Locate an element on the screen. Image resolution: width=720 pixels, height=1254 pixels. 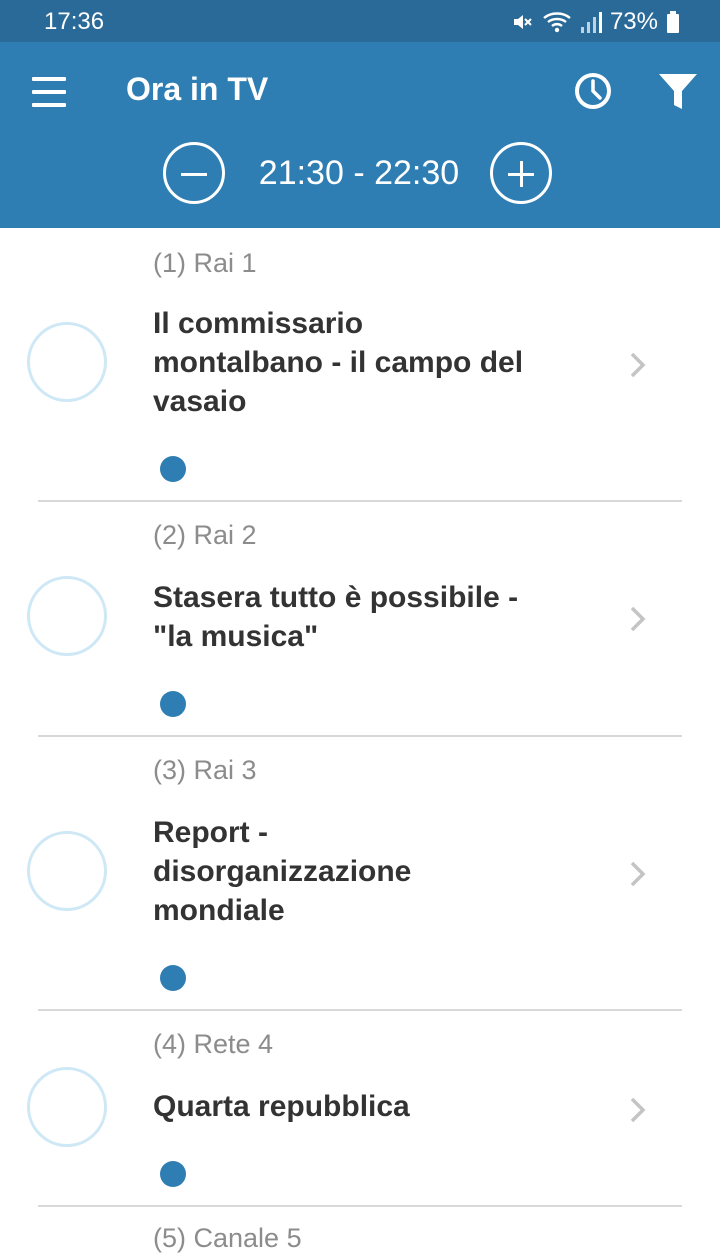
program-title: Quarta repubblica is located at coordinates (281, 1106).